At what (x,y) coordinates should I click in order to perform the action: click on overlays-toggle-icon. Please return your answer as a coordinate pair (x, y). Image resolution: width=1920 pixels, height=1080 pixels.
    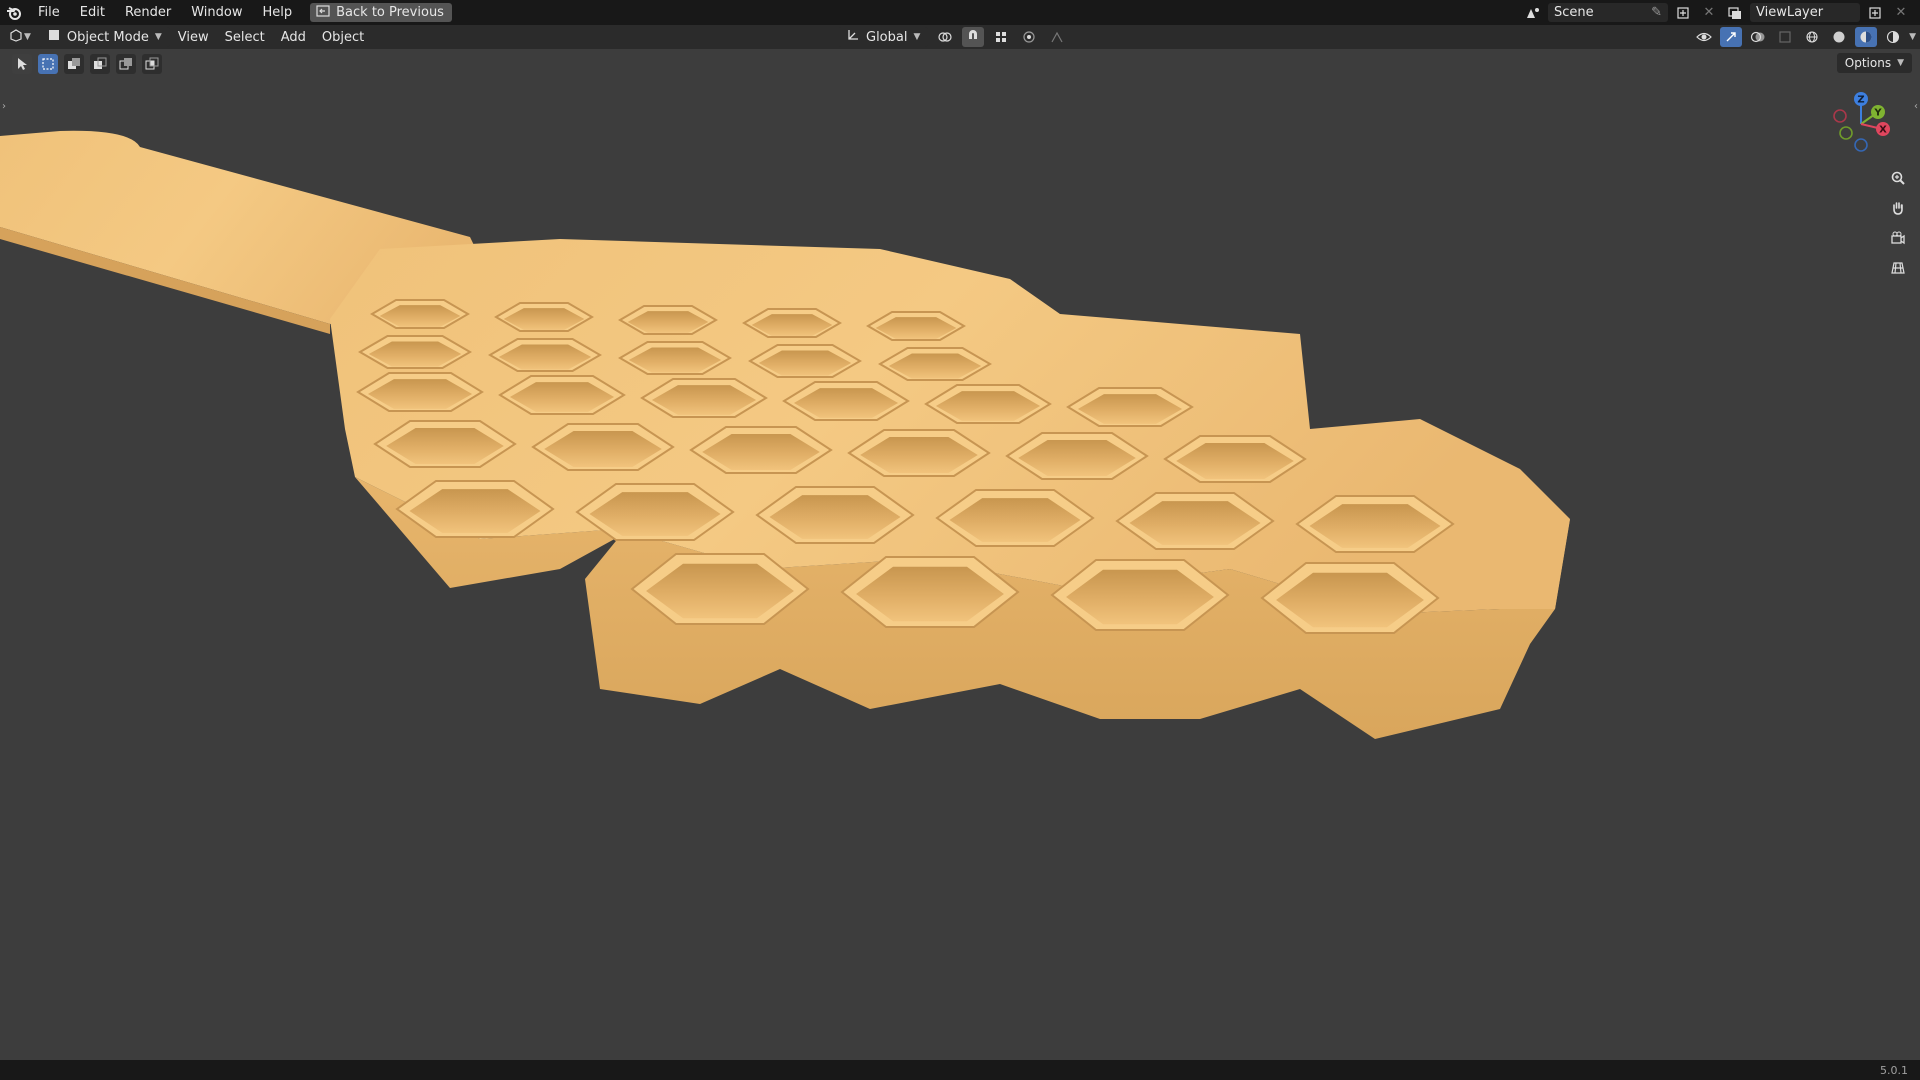
    Looking at the image, I should click on (1758, 37).